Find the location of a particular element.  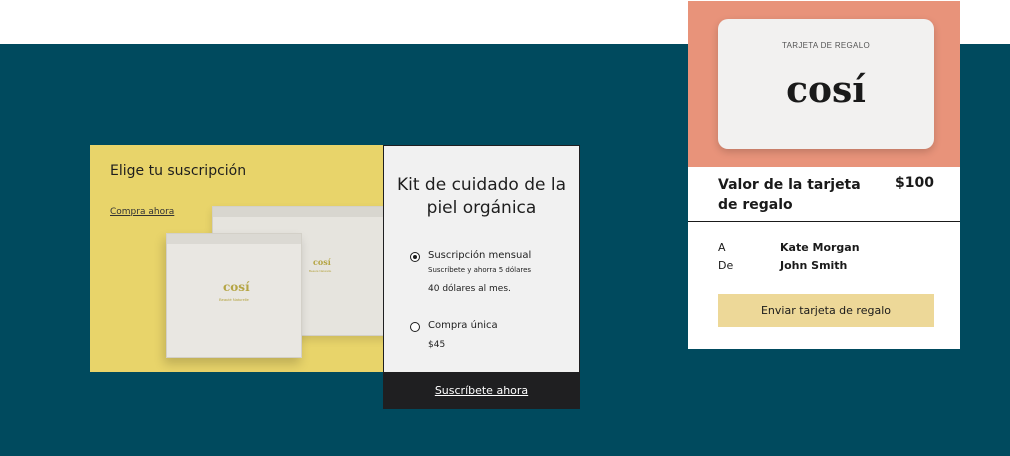

product-box-front: cosí Beauté Naturelle is located at coordinates (234, 295).